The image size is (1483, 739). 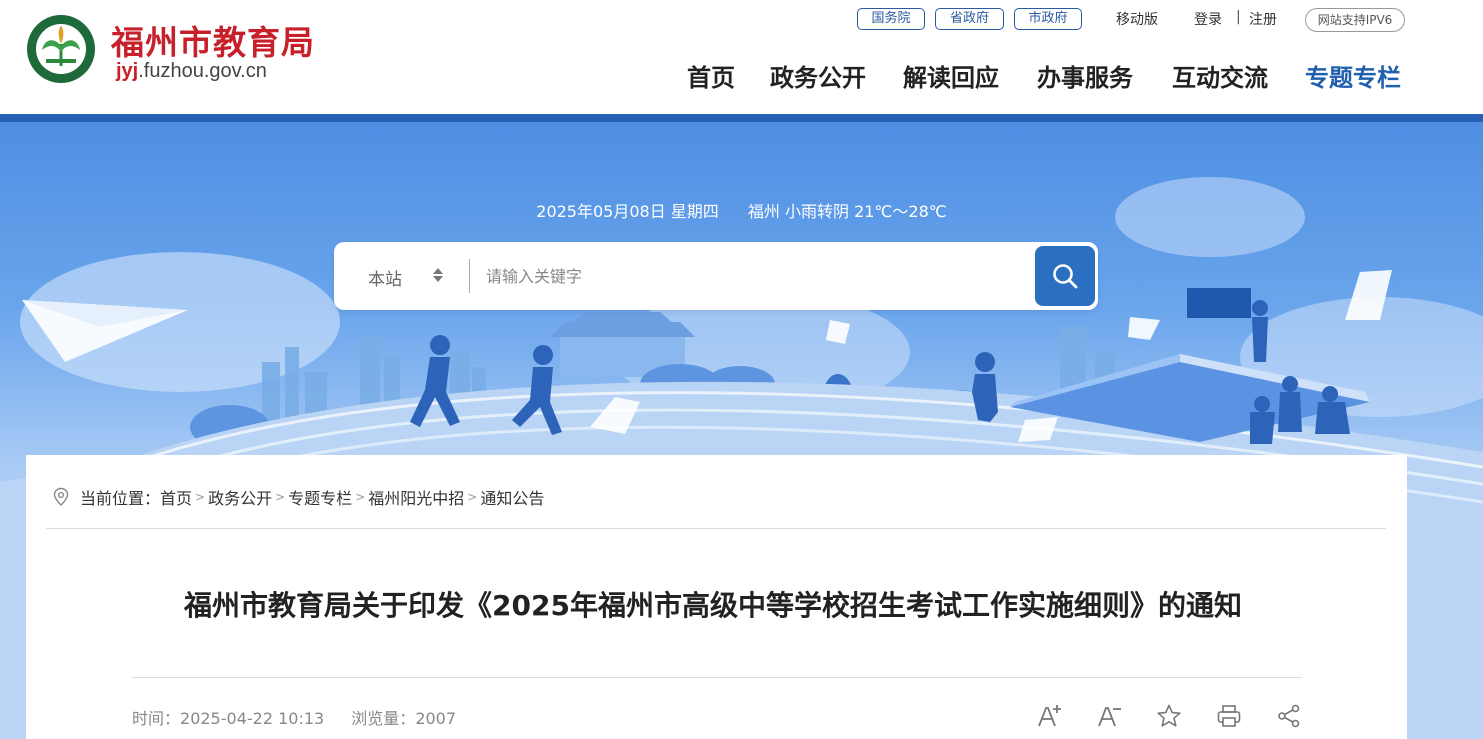 I want to click on article-title: 福州市教育局关于印发《2025年福州市高级中等学校招生考试工作实施细则》的通知, so click(x=713, y=605).